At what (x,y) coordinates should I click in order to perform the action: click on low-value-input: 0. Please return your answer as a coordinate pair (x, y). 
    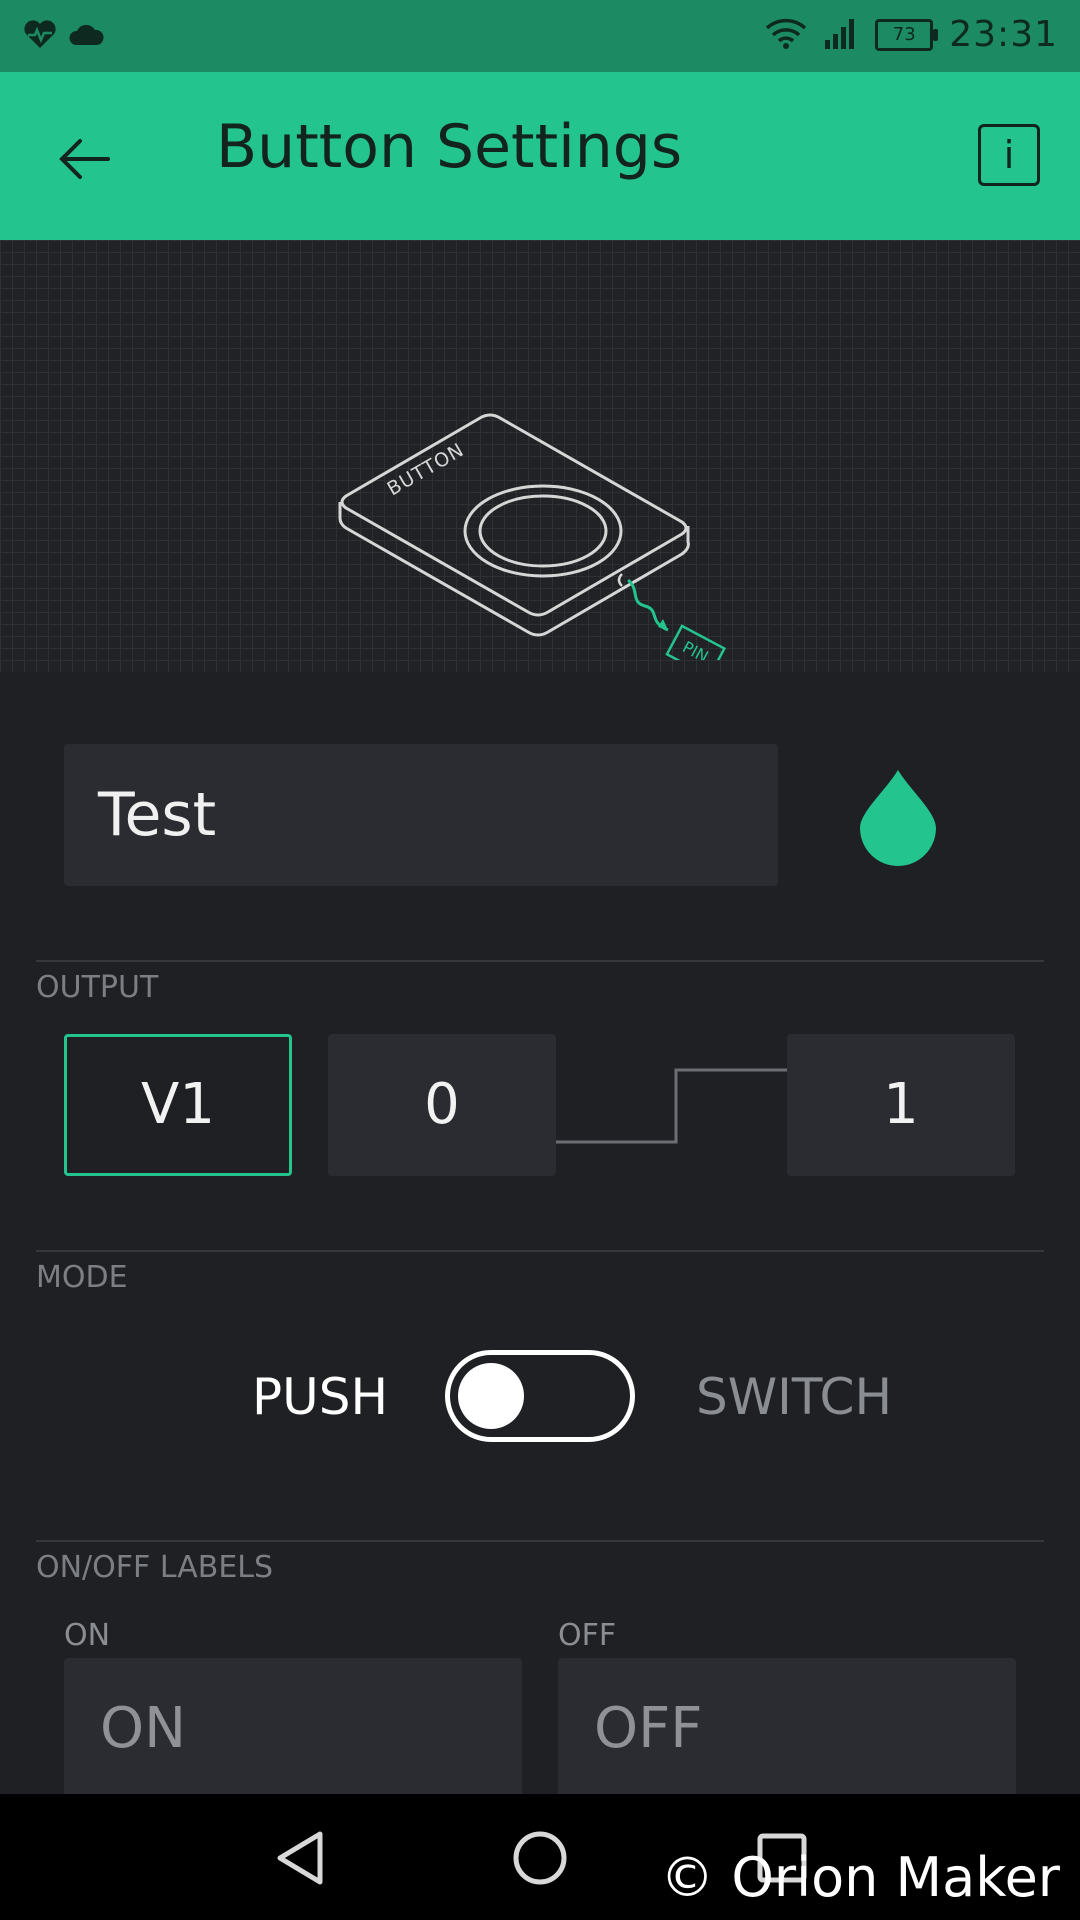
    Looking at the image, I should click on (442, 1105).